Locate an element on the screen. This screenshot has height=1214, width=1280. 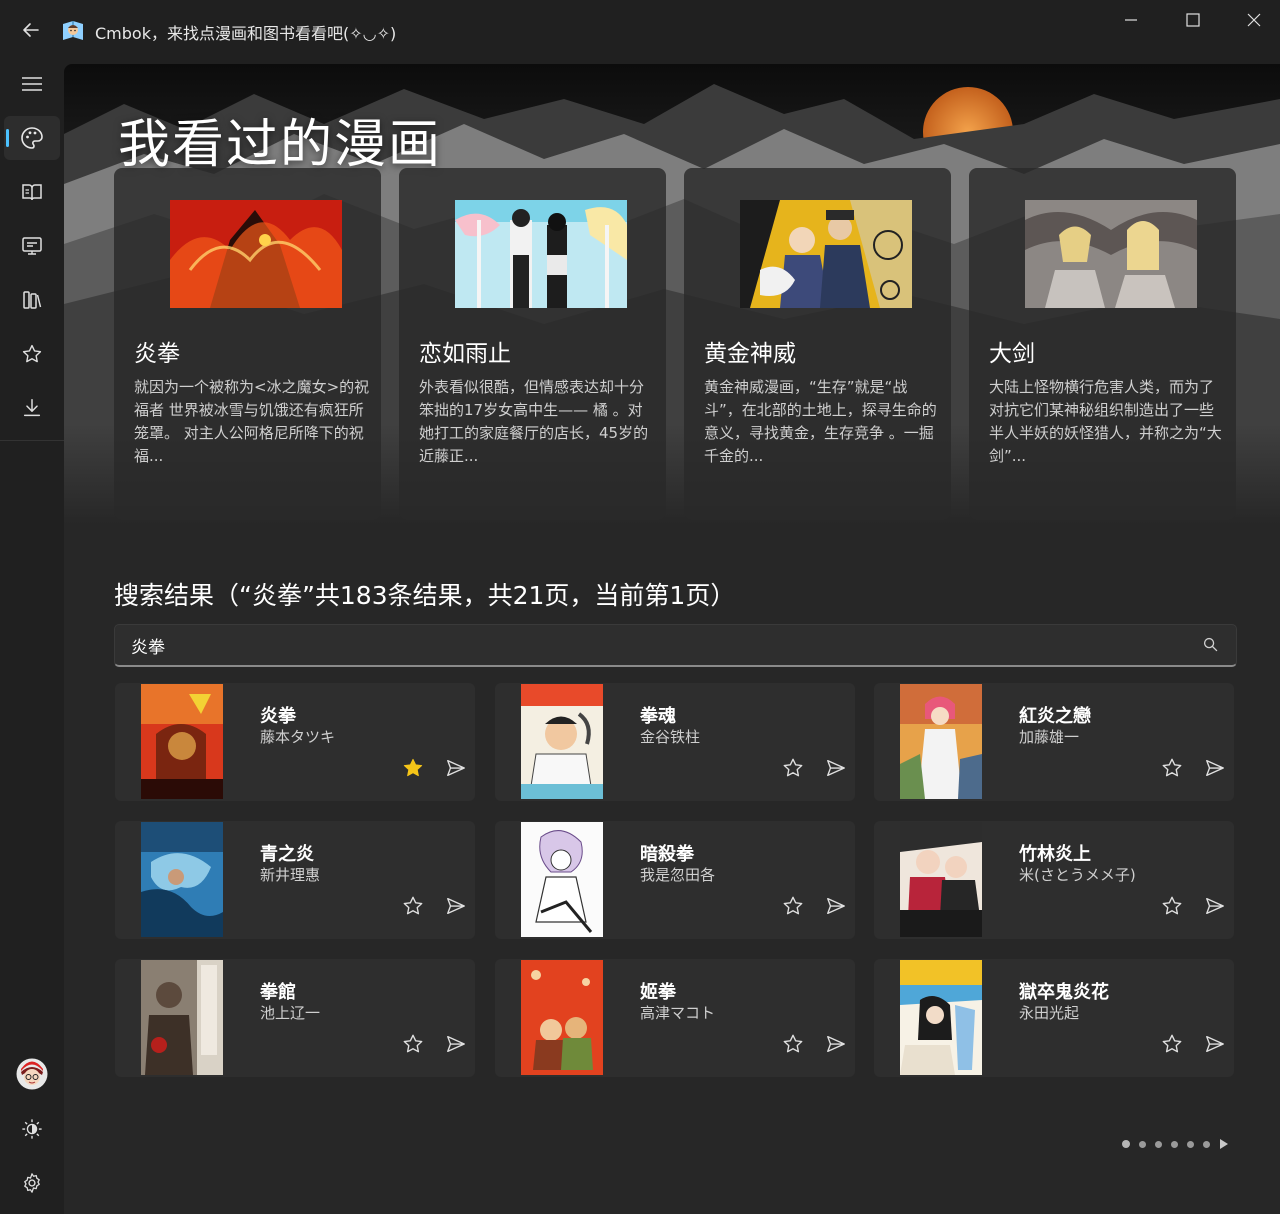
theme-toggle-button is located at coordinates (32, 1129).